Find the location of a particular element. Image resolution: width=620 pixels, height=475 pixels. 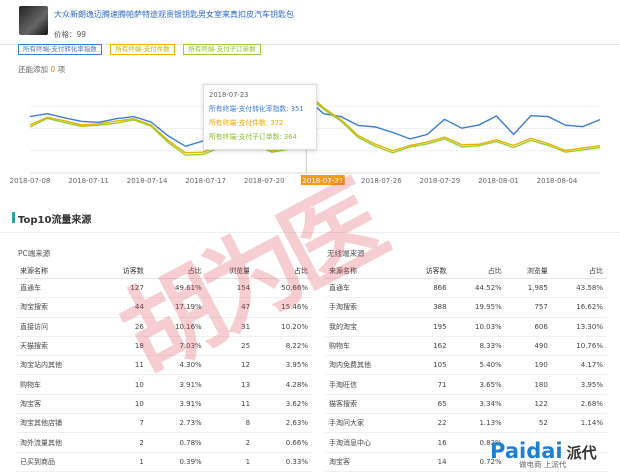

mobile-header-3: 浏览量 is located at coordinates (528, 271).